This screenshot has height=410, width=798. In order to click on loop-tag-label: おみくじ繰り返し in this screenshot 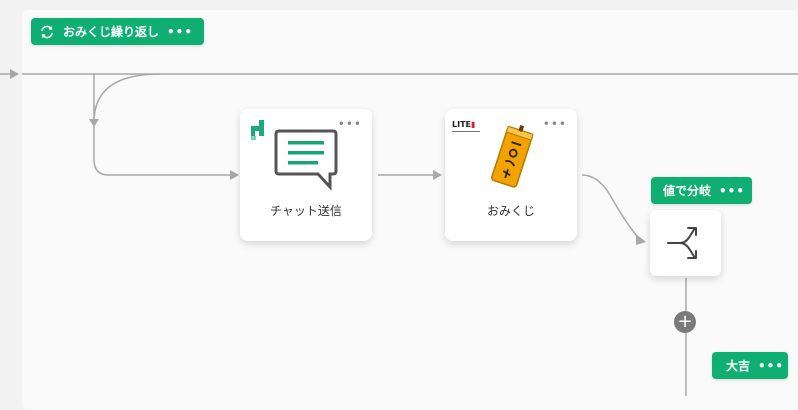, I will do `click(111, 32)`.